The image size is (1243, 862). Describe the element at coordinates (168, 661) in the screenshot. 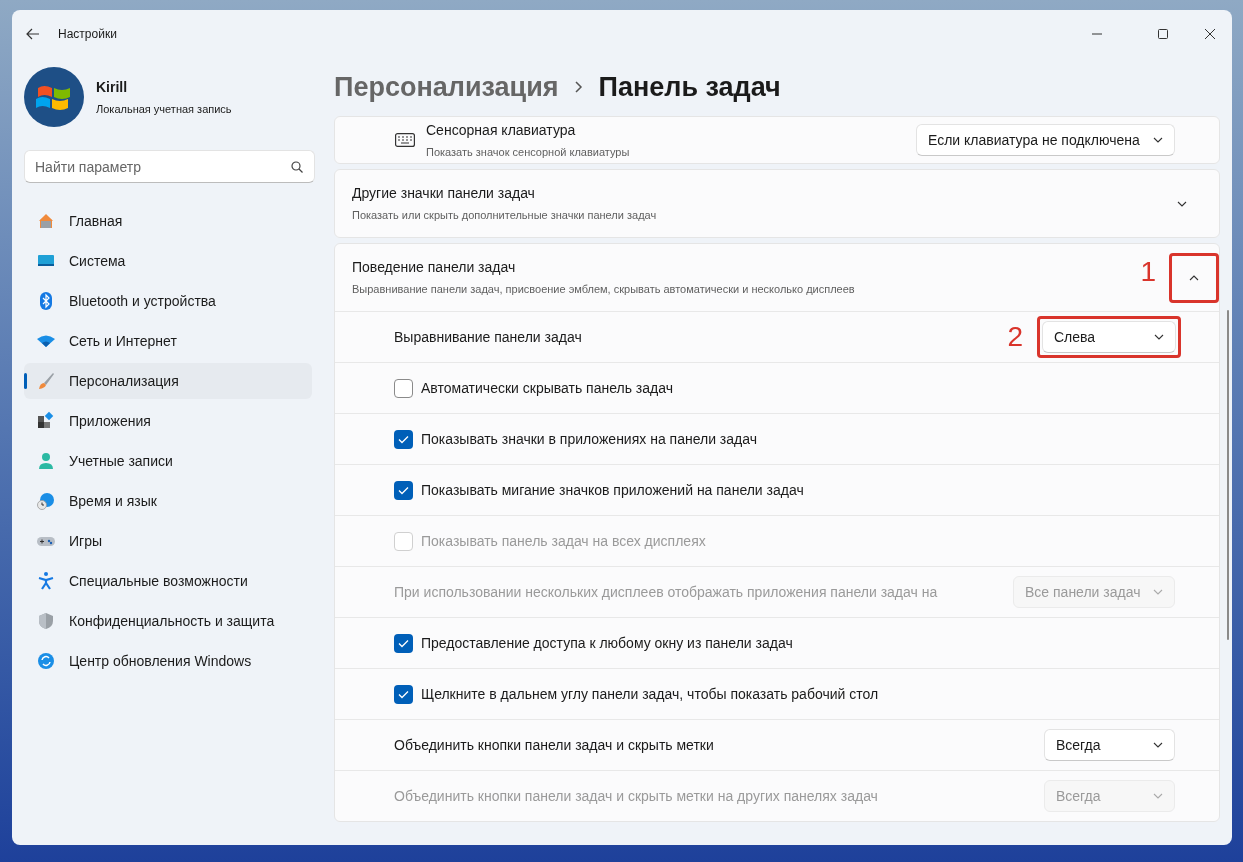

I see `sidebar-item: Центр обновления Windows` at that location.